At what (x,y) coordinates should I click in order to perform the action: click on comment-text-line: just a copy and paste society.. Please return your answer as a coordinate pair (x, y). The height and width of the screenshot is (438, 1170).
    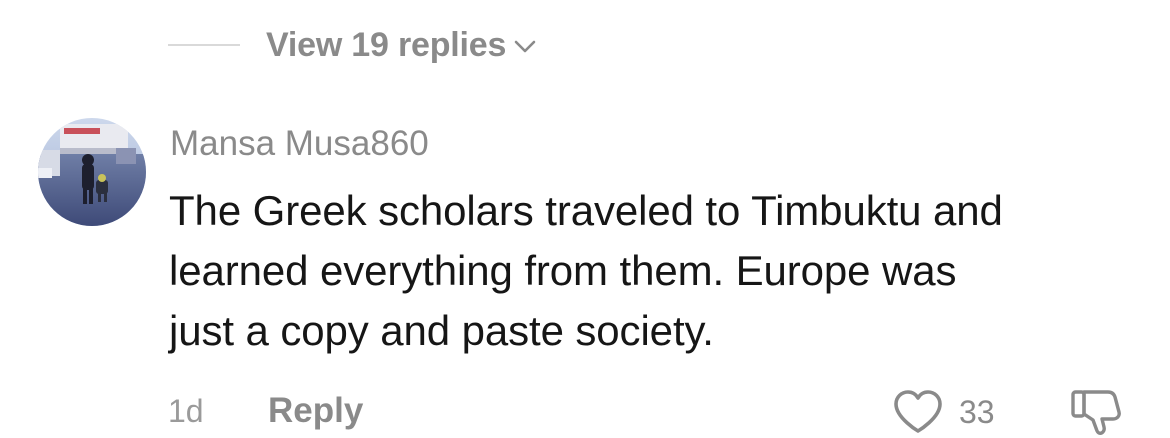
    Looking at the image, I should click on (441, 330).